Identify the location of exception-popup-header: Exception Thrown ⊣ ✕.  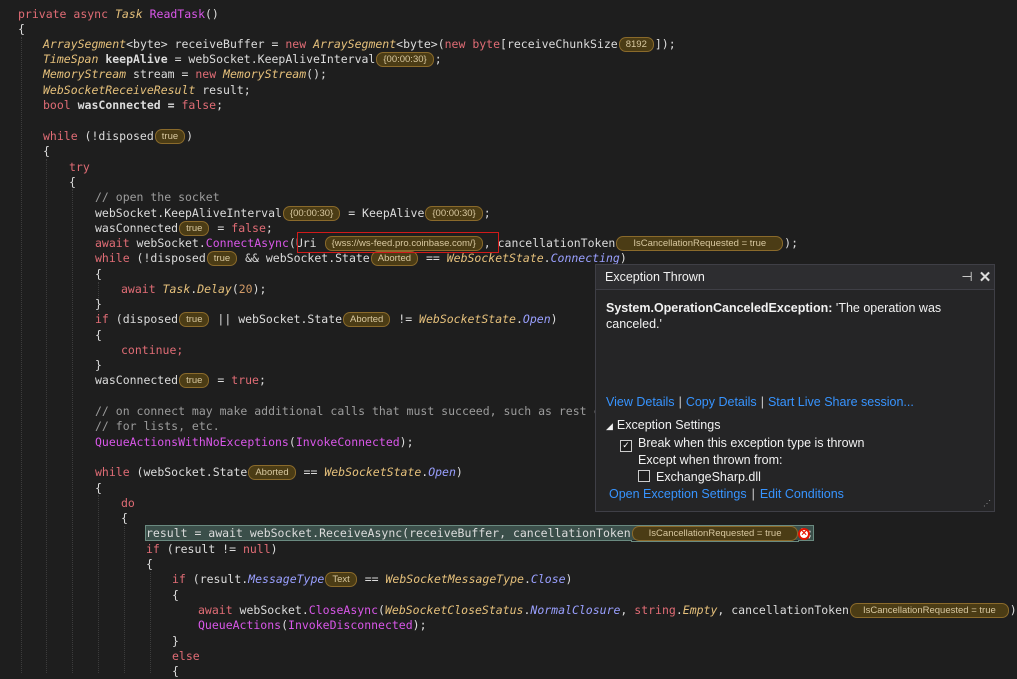
(795, 277).